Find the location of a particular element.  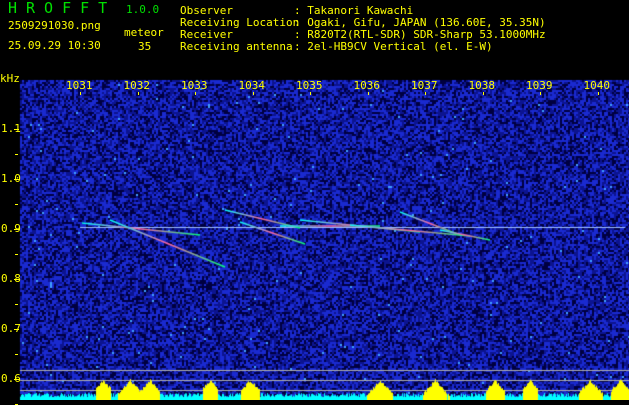

info-label: Receiving antenna is located at coordinates (236, 46).